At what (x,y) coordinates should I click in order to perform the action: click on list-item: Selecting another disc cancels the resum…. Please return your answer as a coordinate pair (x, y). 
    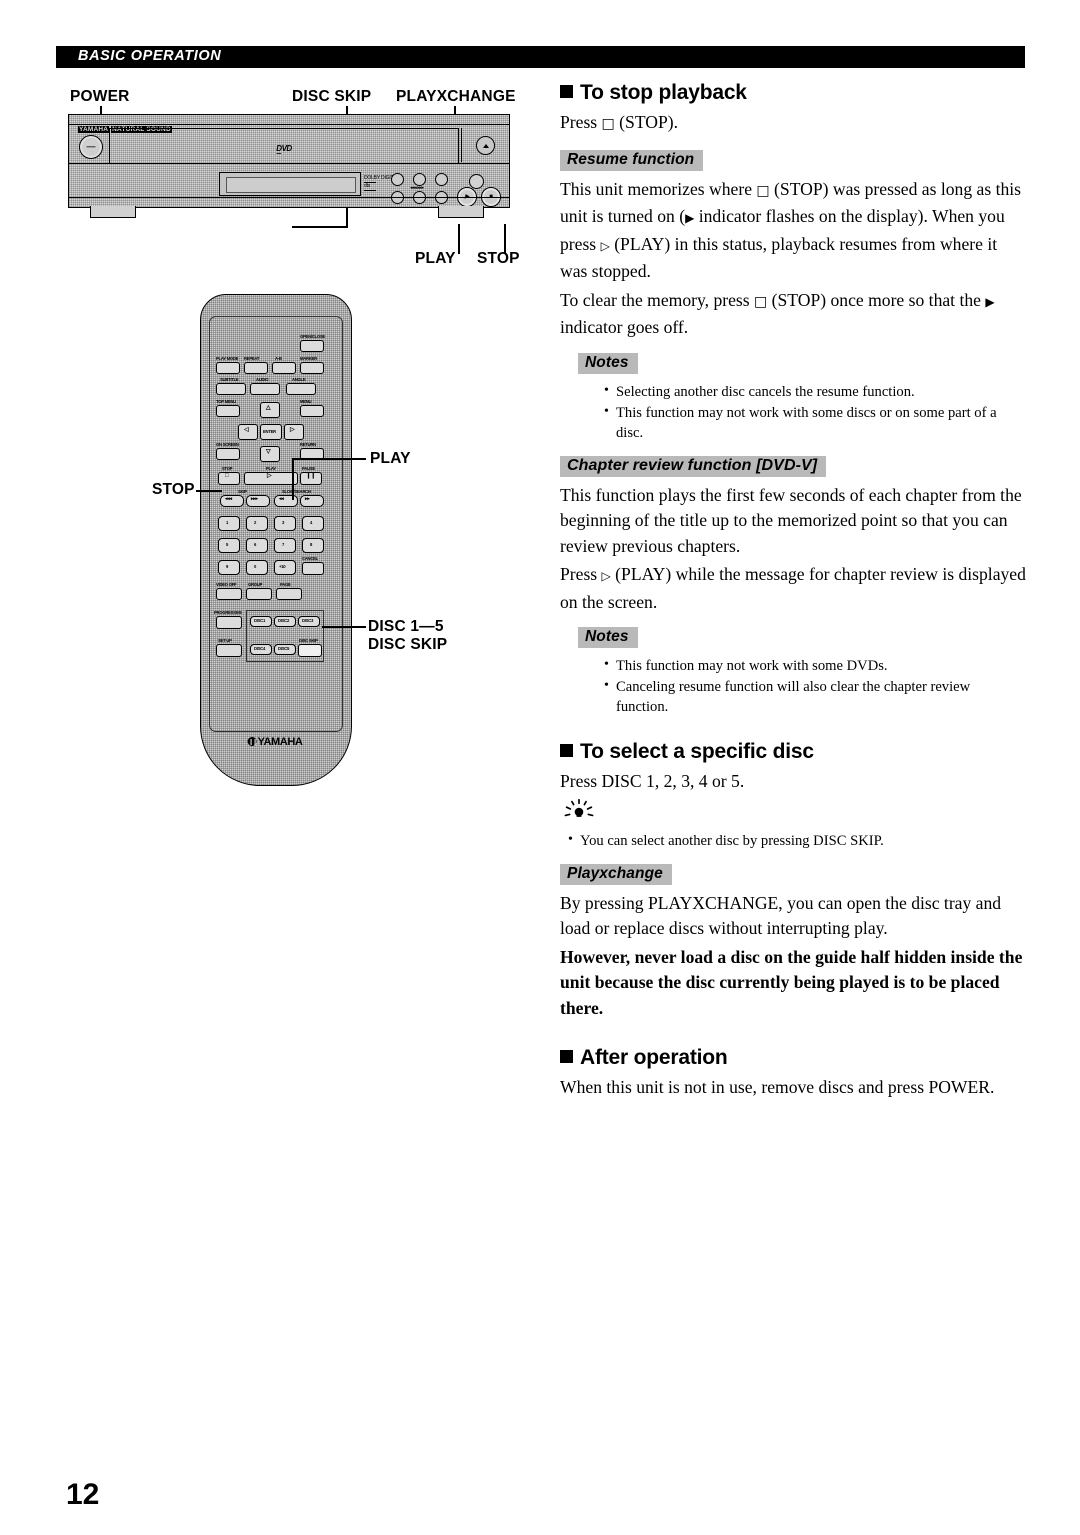
    Looking at the image, I should click on (815, 391).